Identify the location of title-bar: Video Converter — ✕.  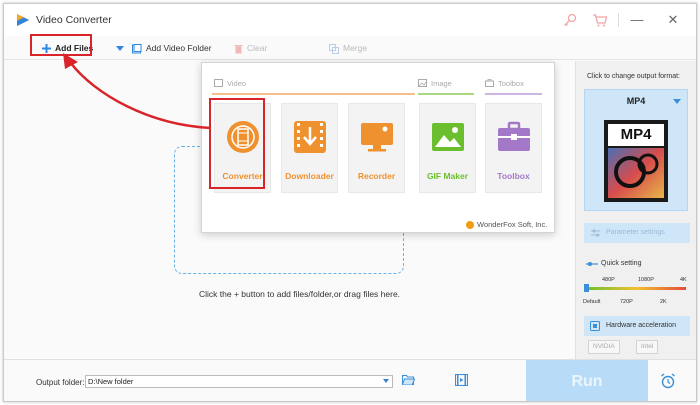
(350, 20).